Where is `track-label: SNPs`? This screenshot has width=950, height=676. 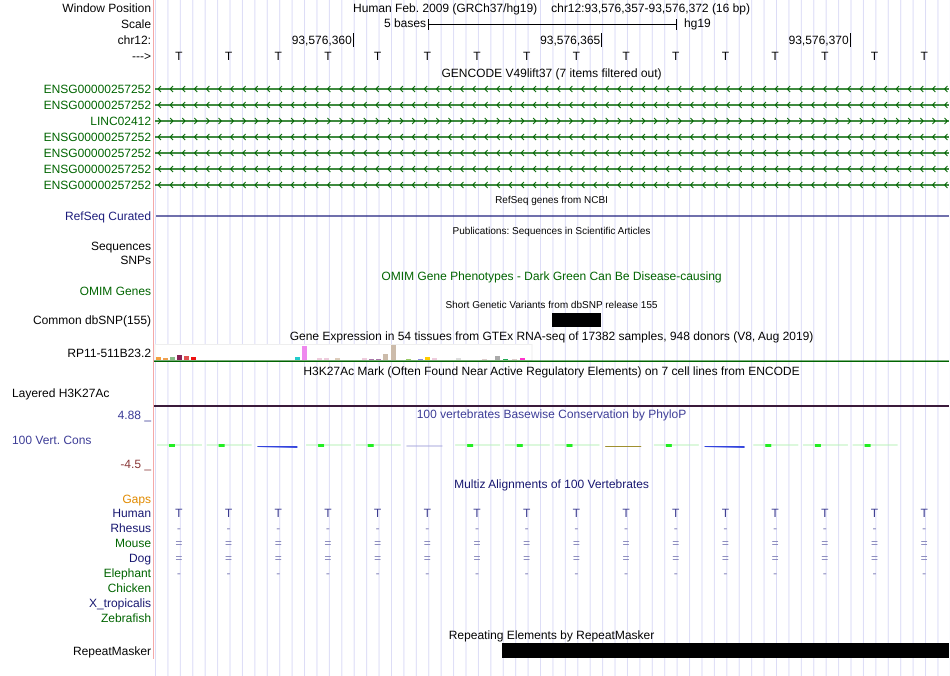
track-label: SNPs is located at coordinates (135, 260).